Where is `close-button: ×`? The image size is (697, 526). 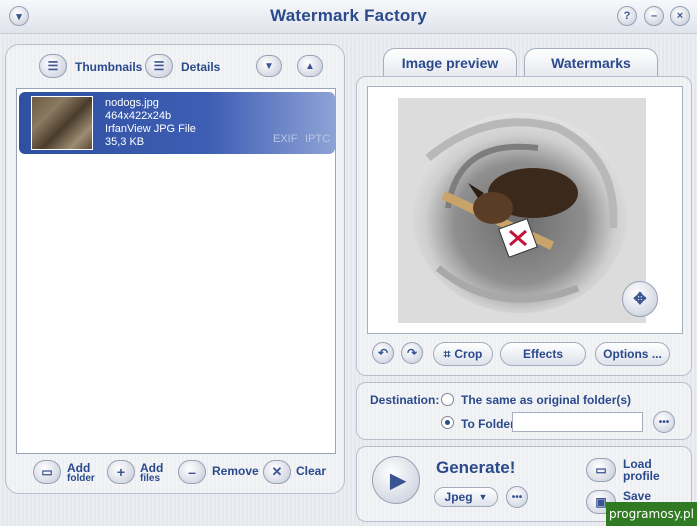 close-button: × is located at coordinates (680, 16).